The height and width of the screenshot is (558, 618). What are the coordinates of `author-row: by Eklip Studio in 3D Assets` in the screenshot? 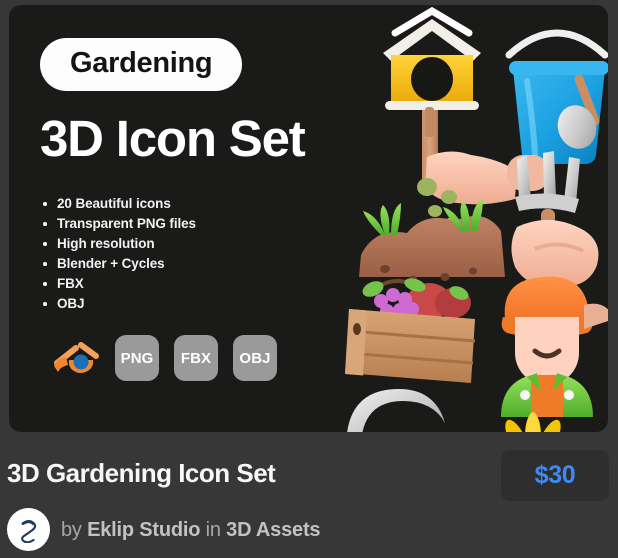 It's located at (164, 529).